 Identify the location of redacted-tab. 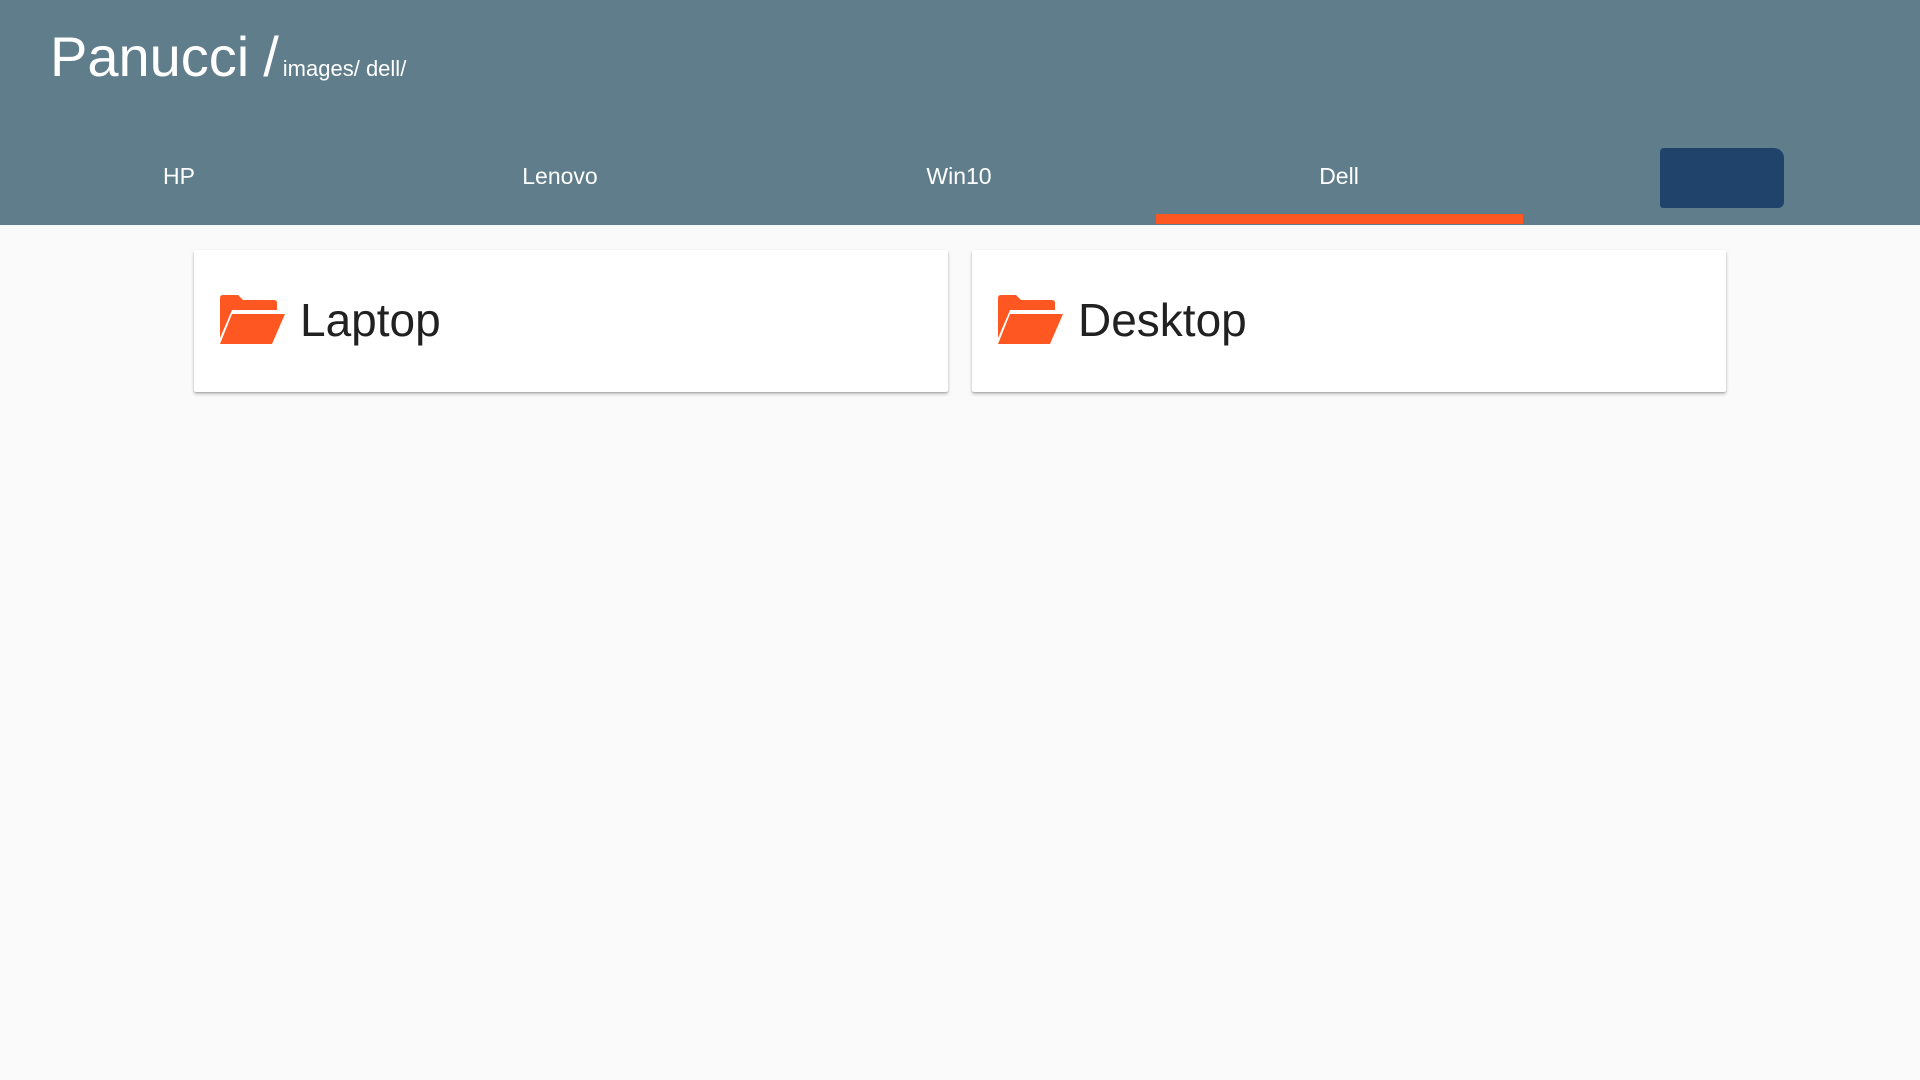
(1722, 178).